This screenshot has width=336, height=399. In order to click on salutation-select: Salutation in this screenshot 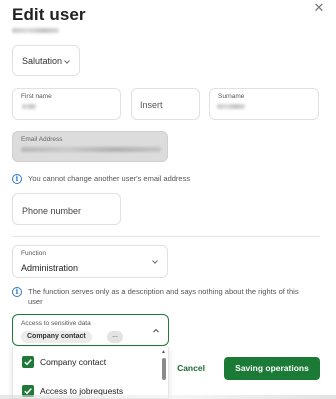, I will do `click(46, 60)`.